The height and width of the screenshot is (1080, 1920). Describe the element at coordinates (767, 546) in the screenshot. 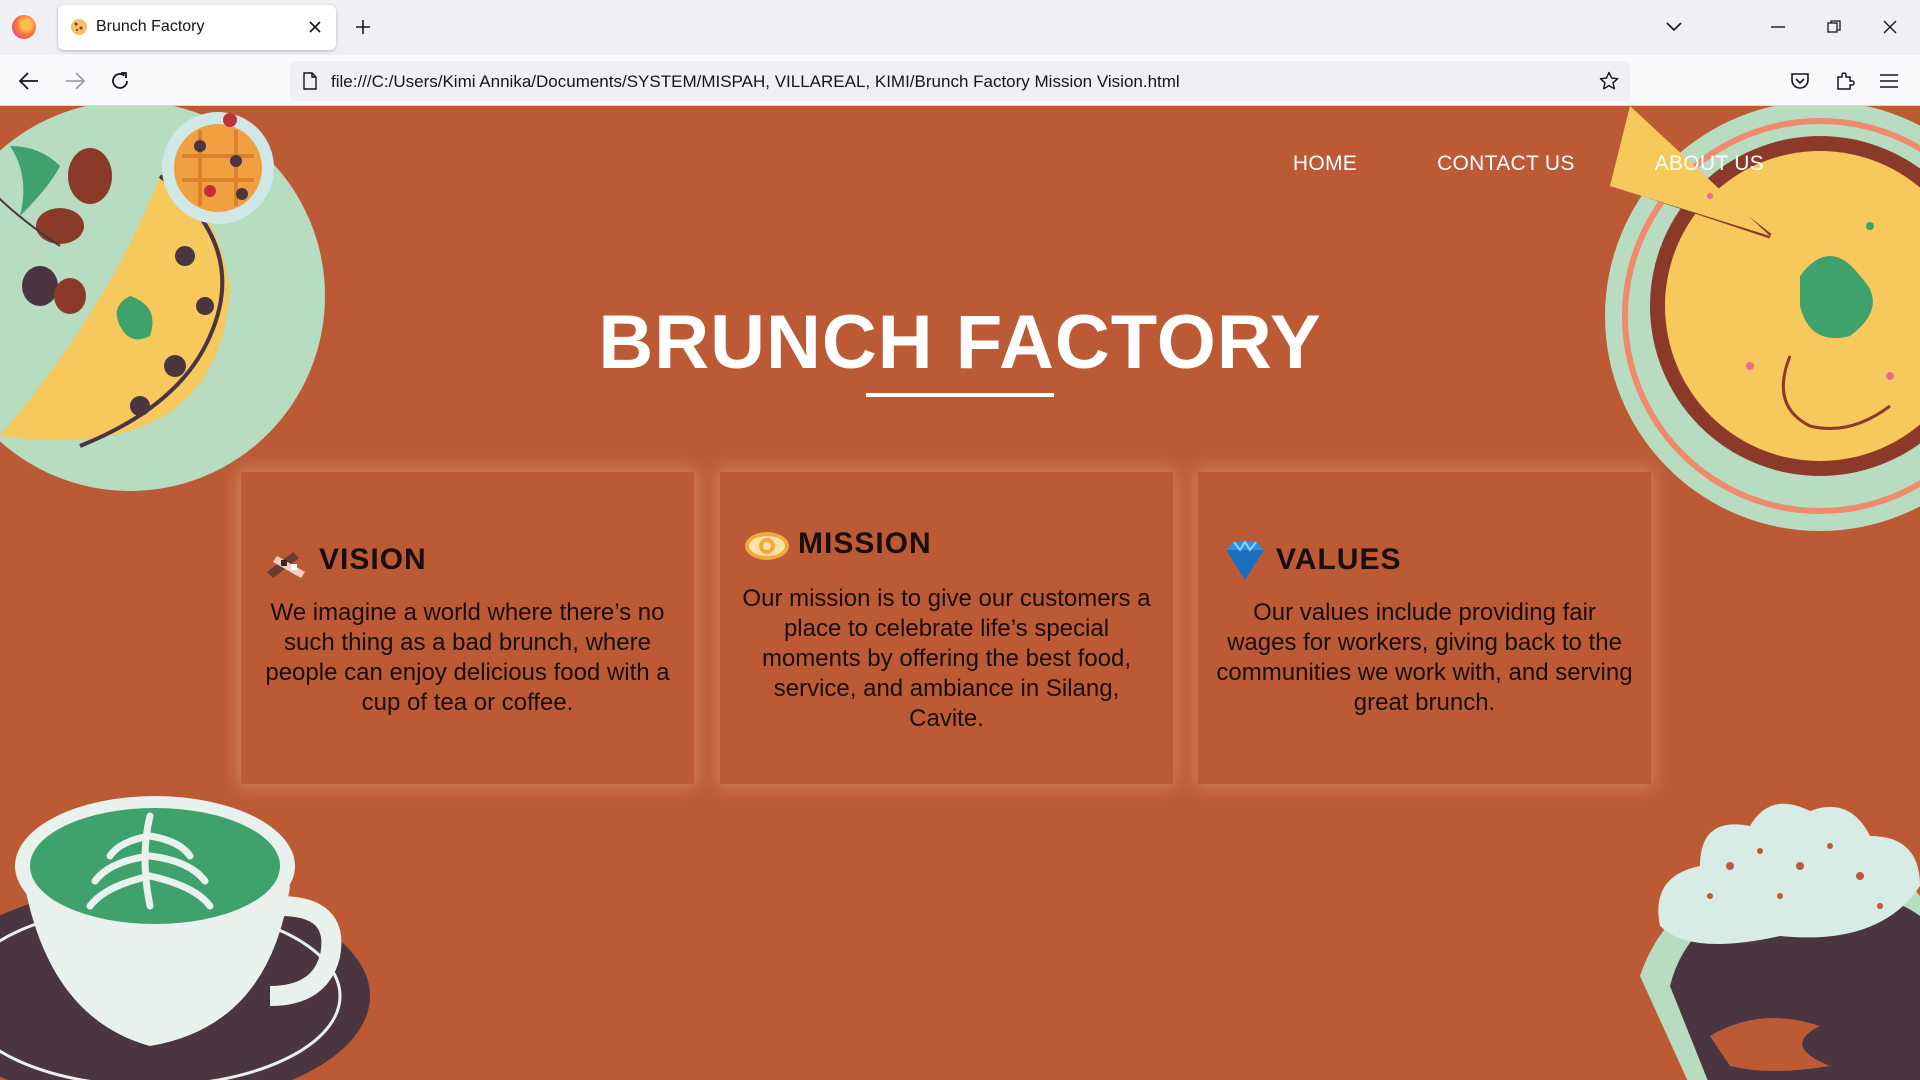

I see `eye-icon` at that location.